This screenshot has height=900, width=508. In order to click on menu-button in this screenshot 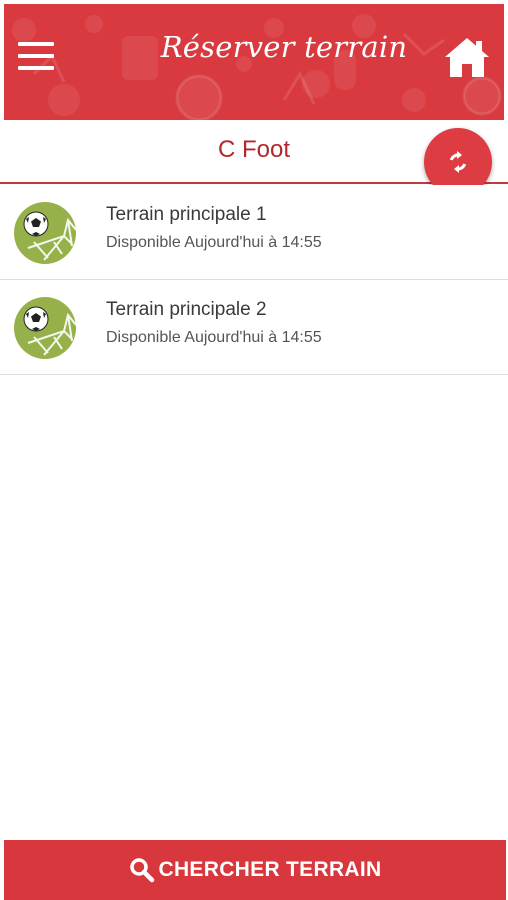, I will do `click(36, 58)`.